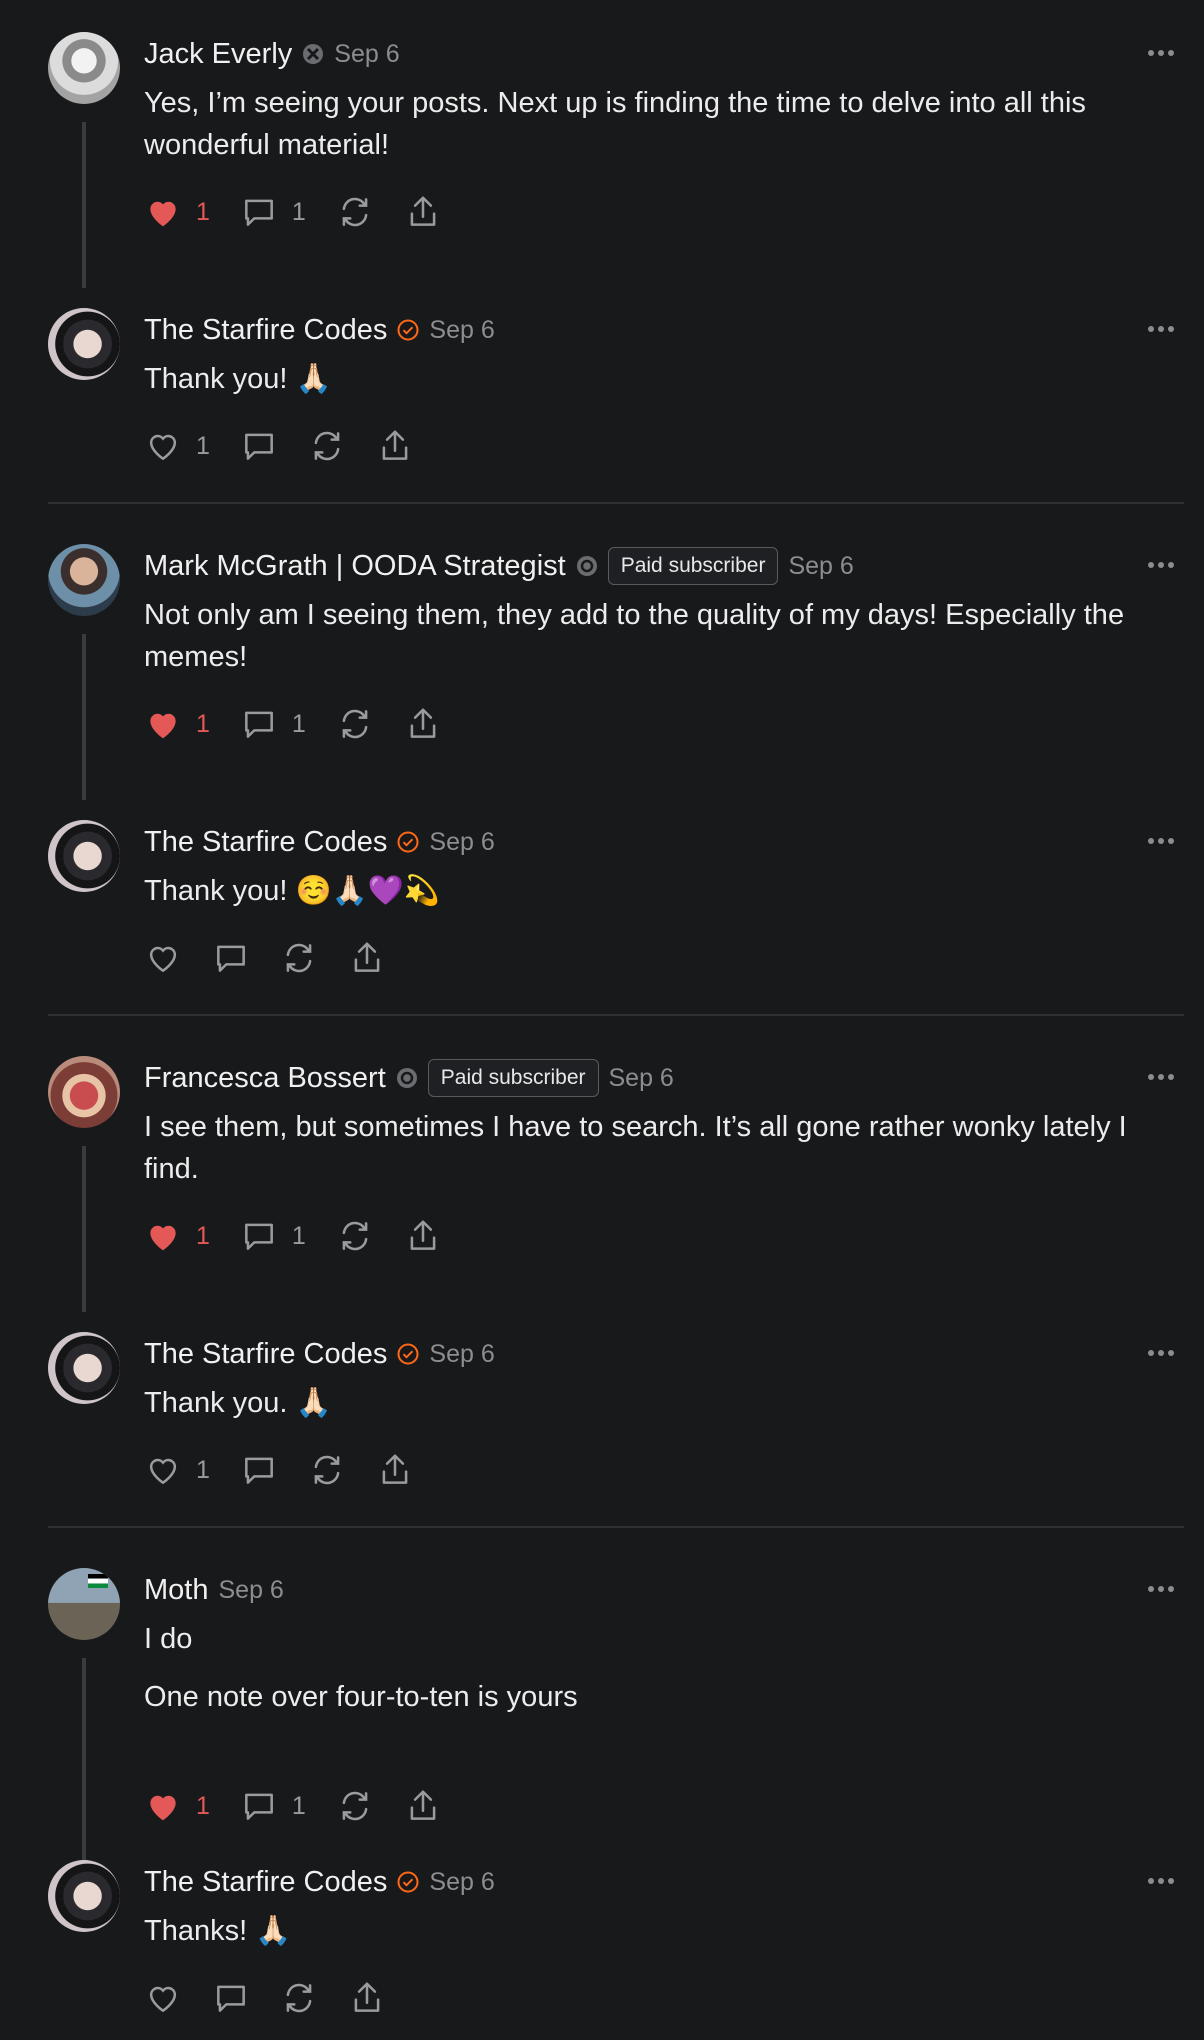 The height and width of the screenshot is (2040, 1204). I want to click on comment-header: Jack Everly Sep 6, so click(272, 54).